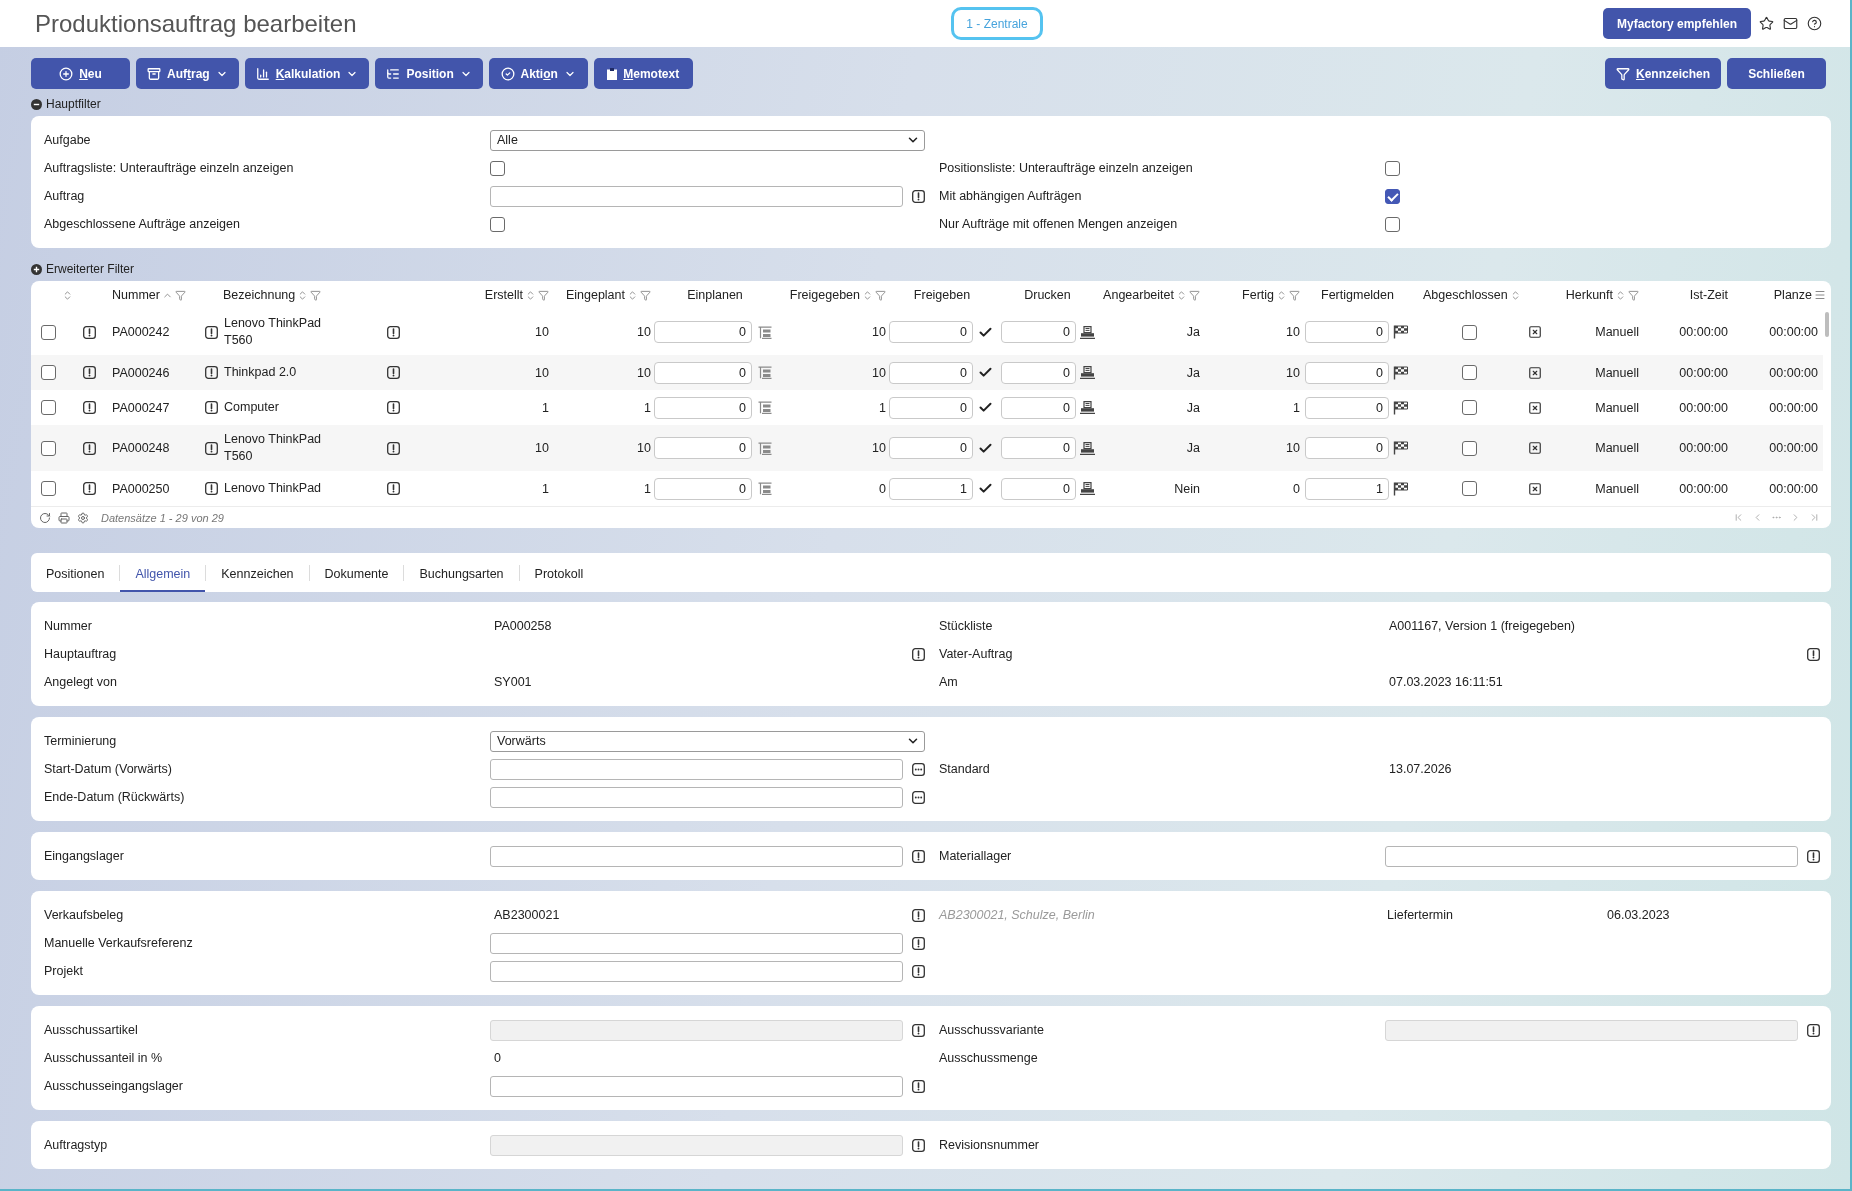 This screenshot has width=1852, height=1191. What do you see at coordinates (1790, 295) in the screenshot?
I see `column-header: Planze` at bounding box center [1790, 295].